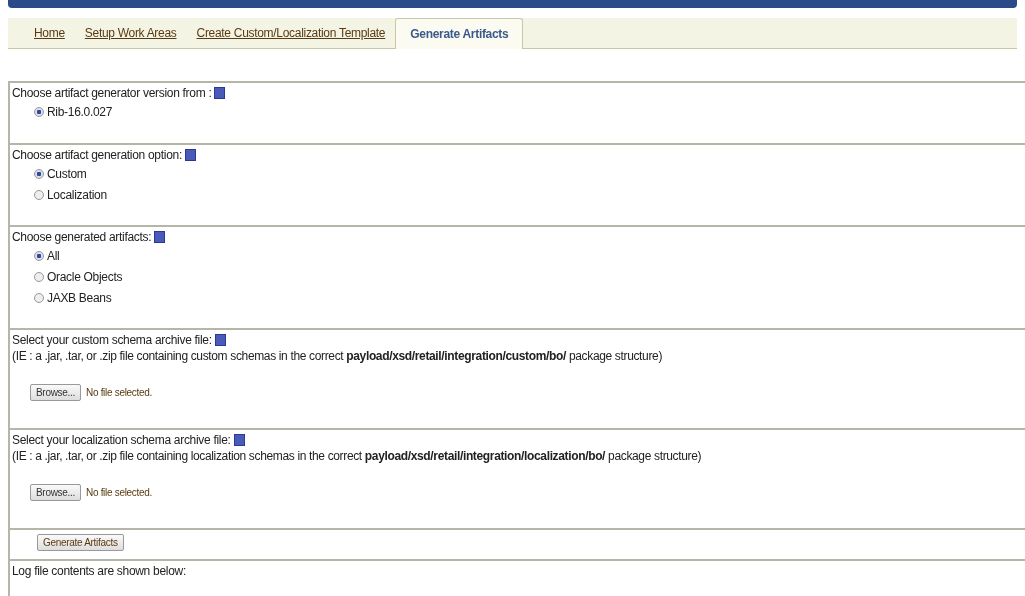  I want to click on section-label: Choose generated artifacts:, so click(82, 237).